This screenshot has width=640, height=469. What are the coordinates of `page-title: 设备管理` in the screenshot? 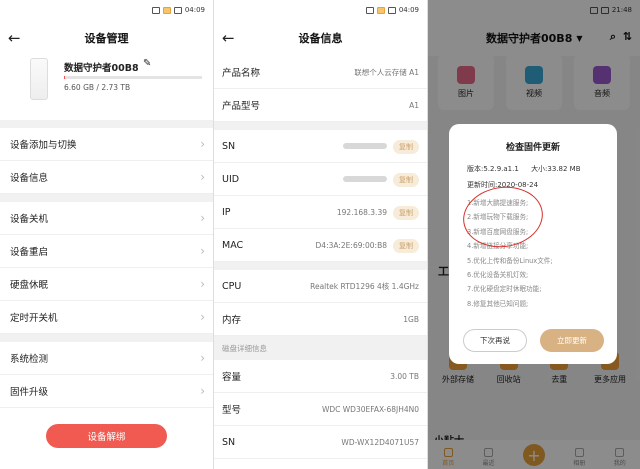 It's located at (106, 38).